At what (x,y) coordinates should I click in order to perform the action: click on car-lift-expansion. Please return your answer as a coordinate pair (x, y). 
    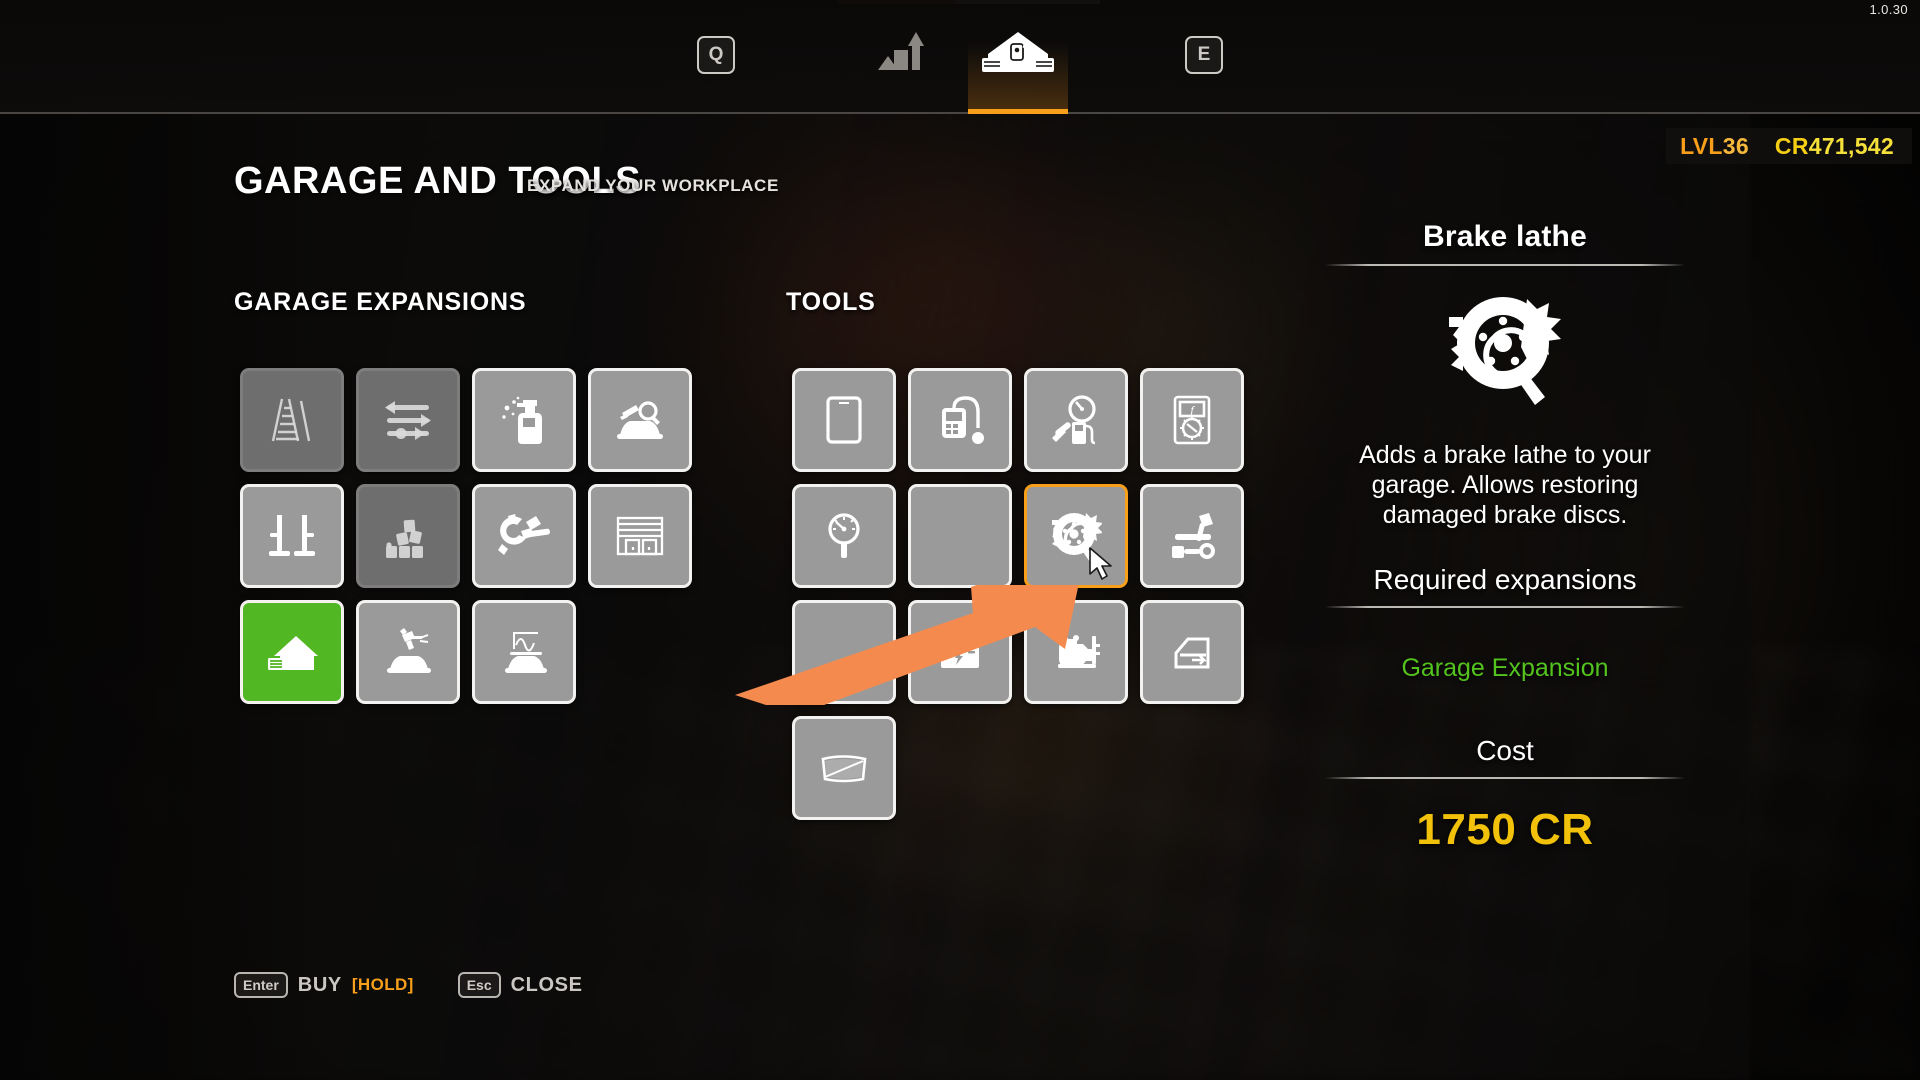
    Looking at the image, I should click on (292, 536).